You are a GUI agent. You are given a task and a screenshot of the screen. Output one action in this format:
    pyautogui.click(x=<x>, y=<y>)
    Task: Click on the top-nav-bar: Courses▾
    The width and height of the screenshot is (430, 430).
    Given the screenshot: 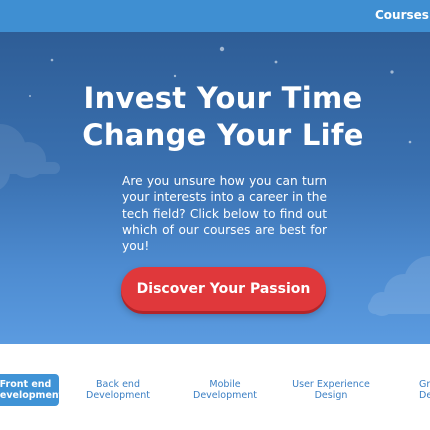 What is the action you would take?
    pyautogui.click(x=215, y=16)
    